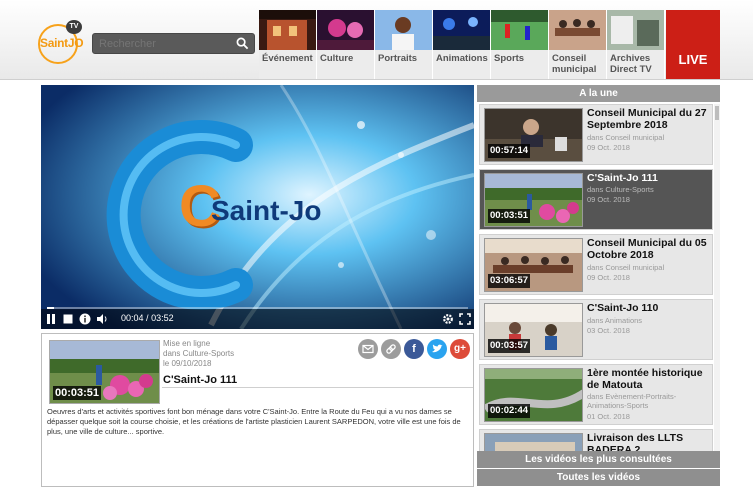 The height and width of the screenshot is (497, 753). I want to click on item-title: C'Saint-Jo 110, so click(623, 308).